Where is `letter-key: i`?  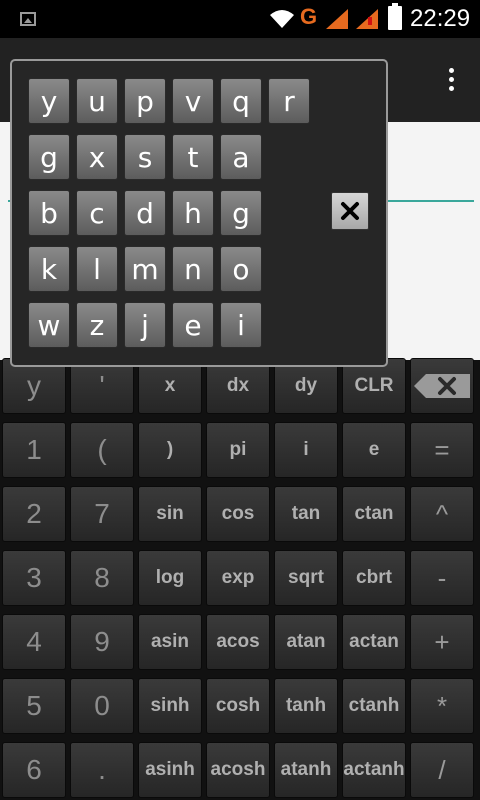
letter-key: i is located at coordinates (241, 325).